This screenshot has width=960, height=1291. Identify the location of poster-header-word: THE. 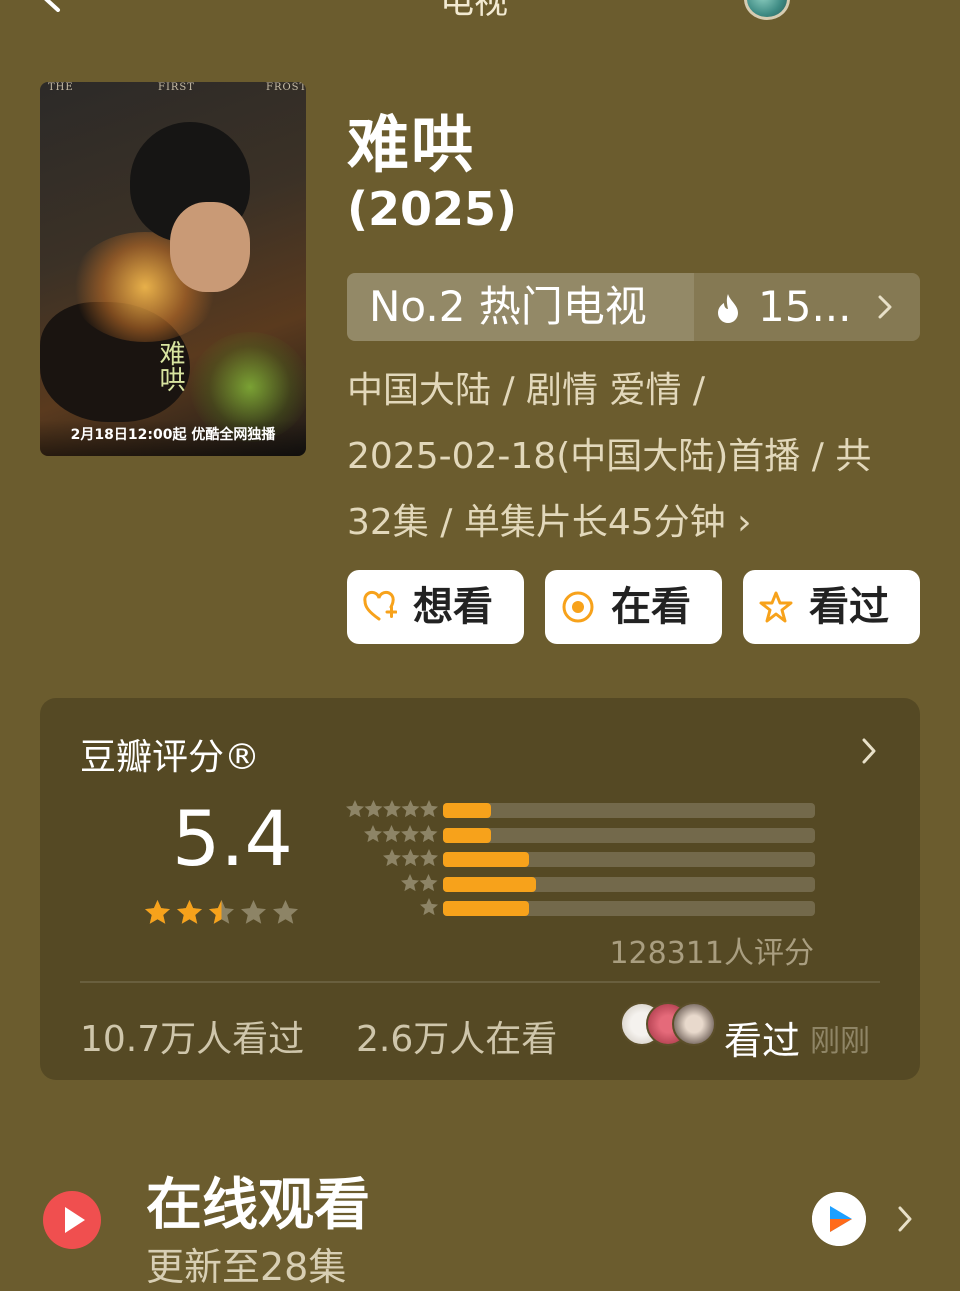
(61, 87).